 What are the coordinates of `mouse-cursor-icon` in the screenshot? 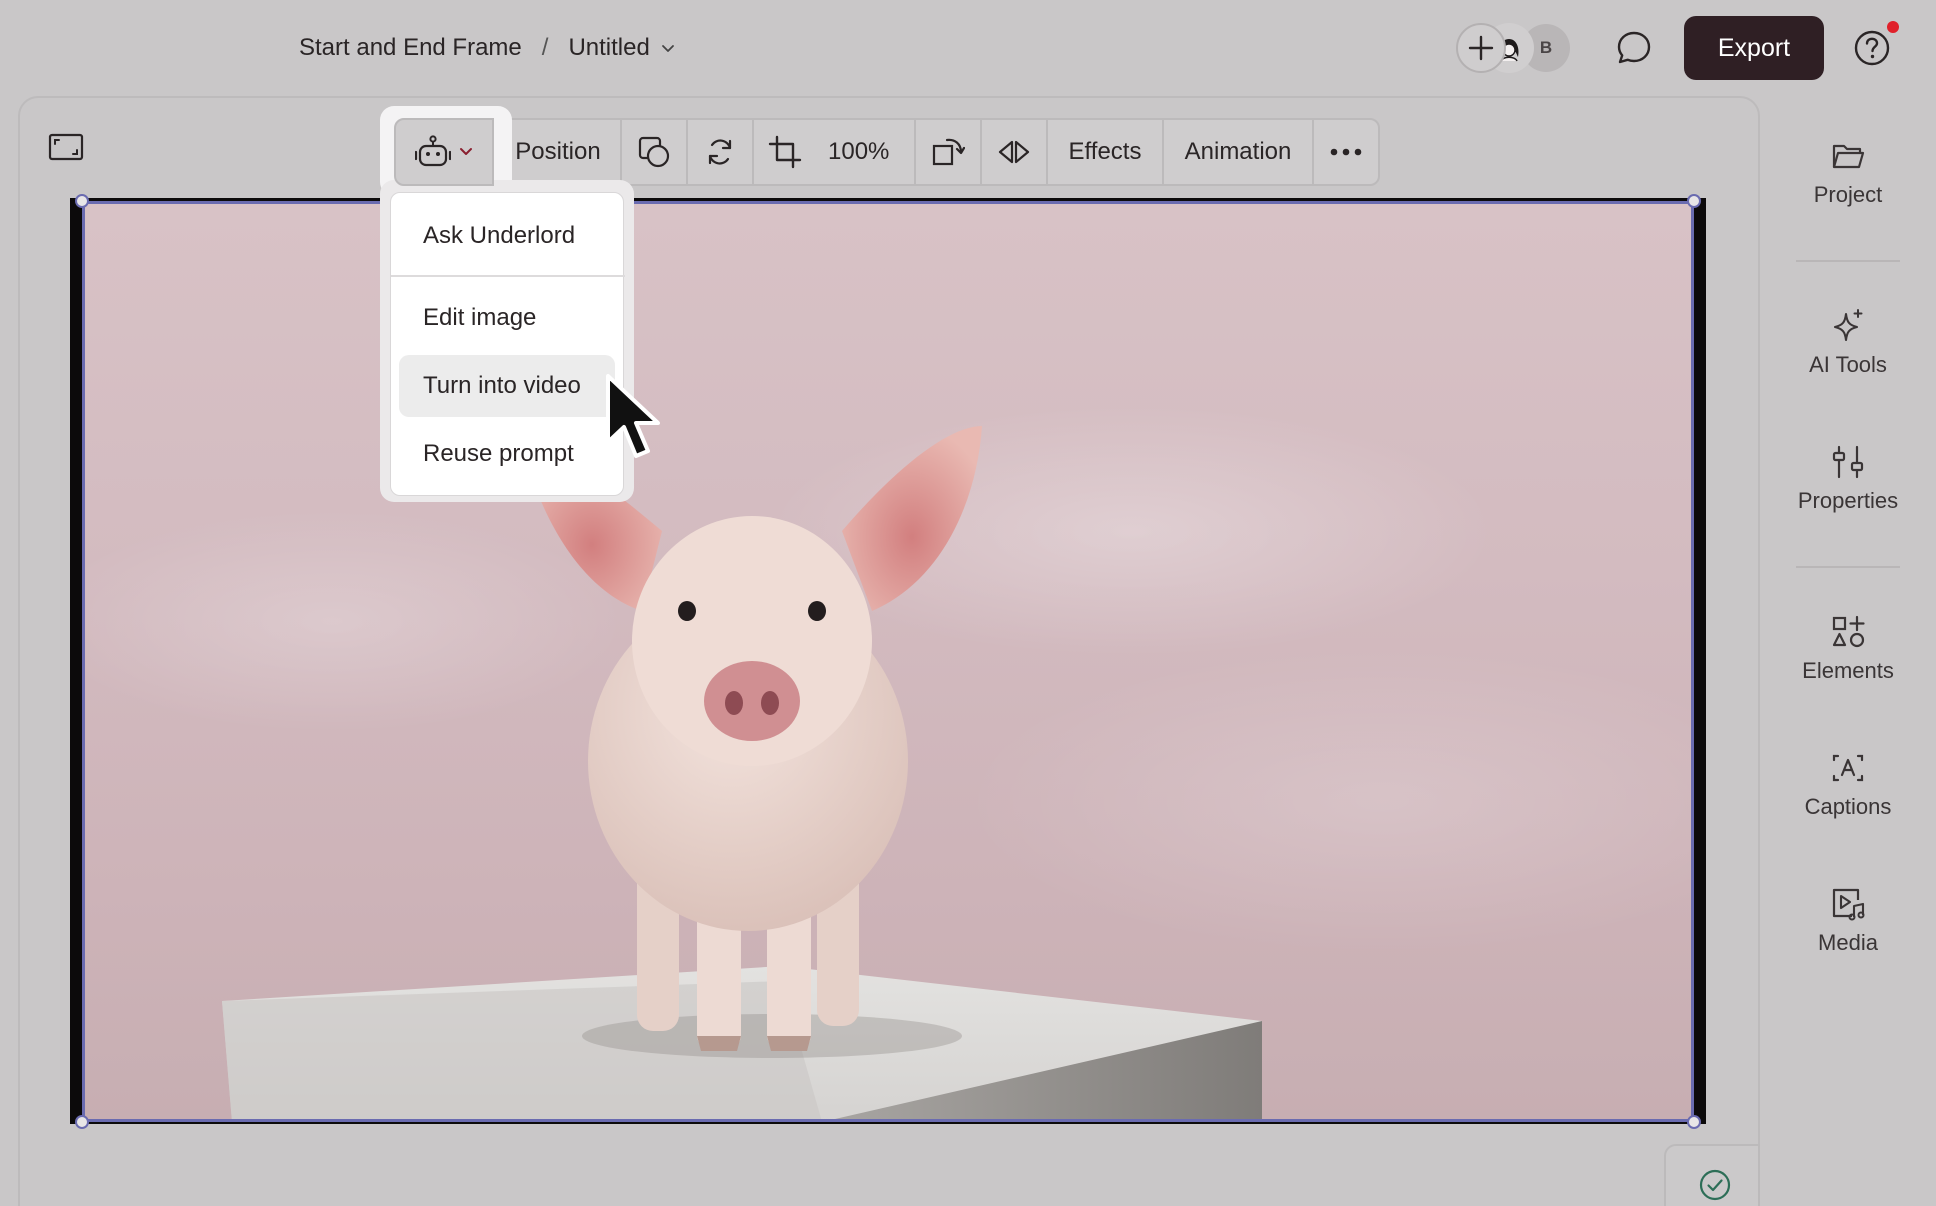 It's located at (633, 416).